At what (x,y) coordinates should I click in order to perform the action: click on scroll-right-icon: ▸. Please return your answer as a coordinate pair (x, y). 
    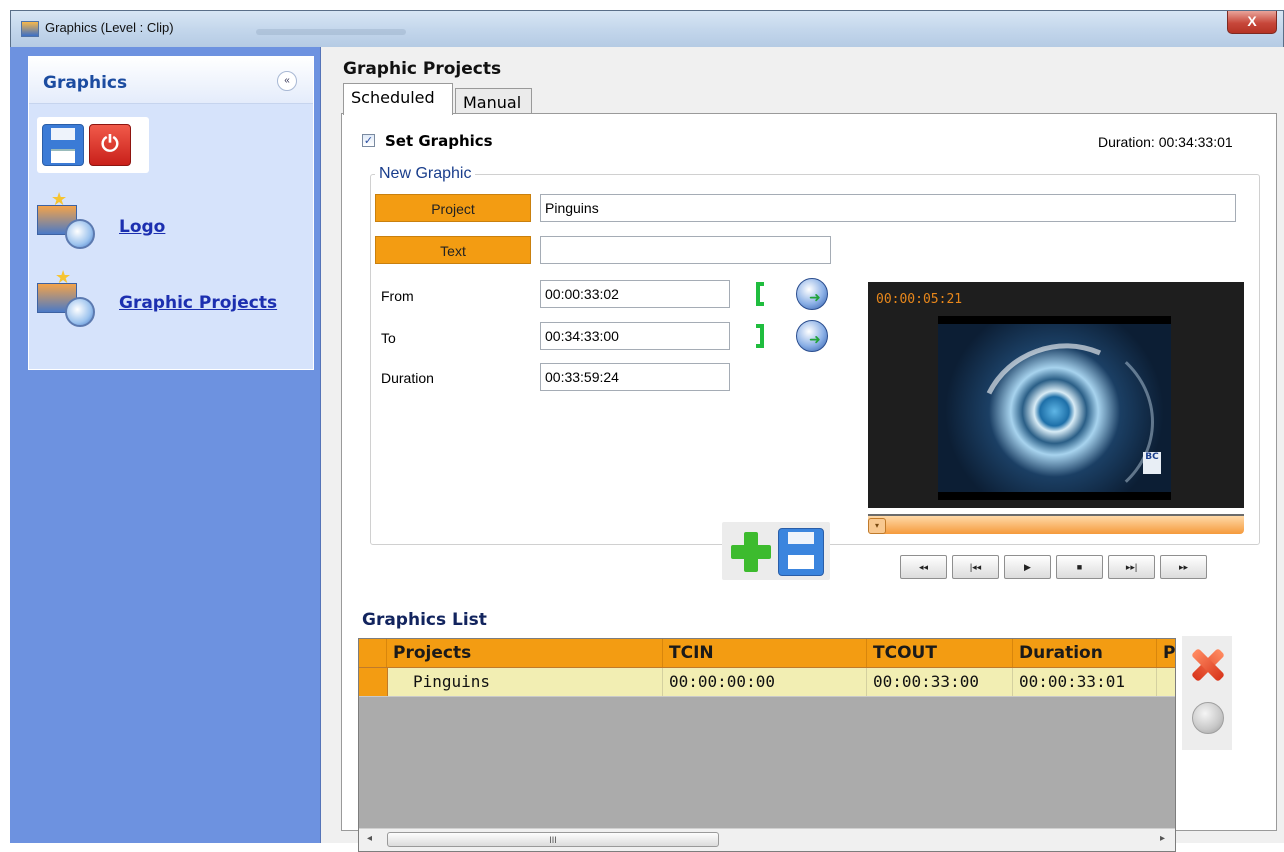
    Looking at the image, I should click on (1162, 838).